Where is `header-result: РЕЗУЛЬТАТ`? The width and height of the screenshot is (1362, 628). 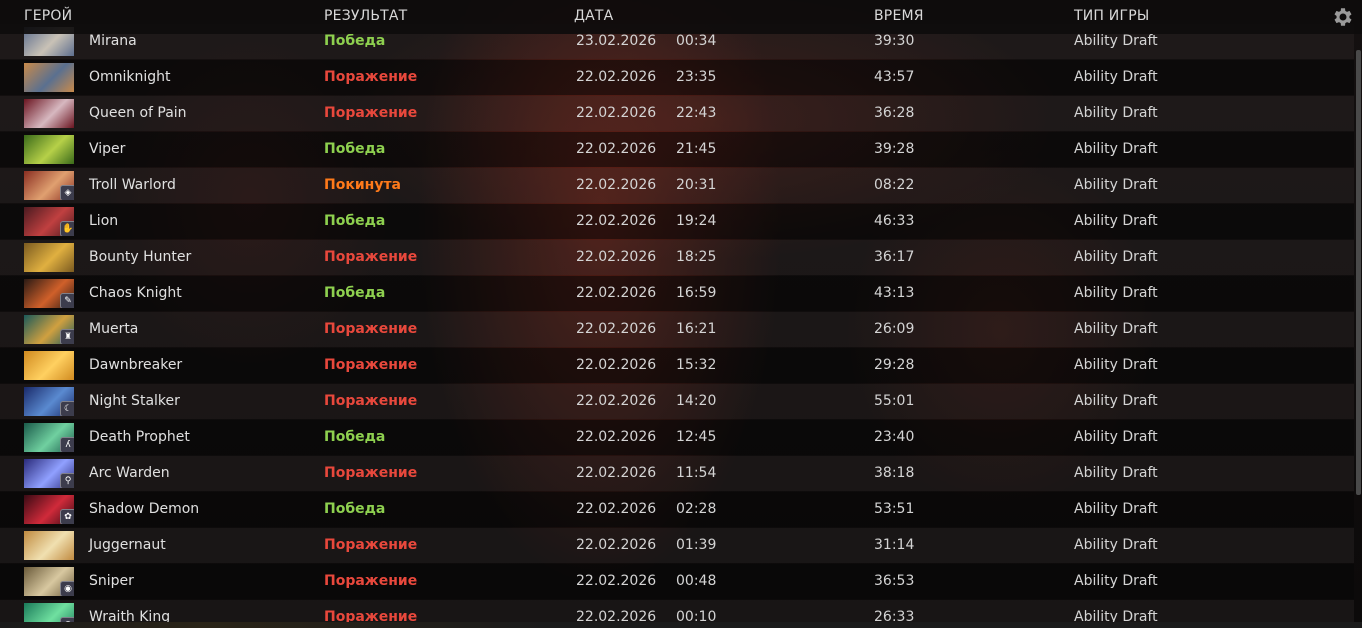 header-result: РЕЗУЛЬТАТ is located at coordinates (365, 16).